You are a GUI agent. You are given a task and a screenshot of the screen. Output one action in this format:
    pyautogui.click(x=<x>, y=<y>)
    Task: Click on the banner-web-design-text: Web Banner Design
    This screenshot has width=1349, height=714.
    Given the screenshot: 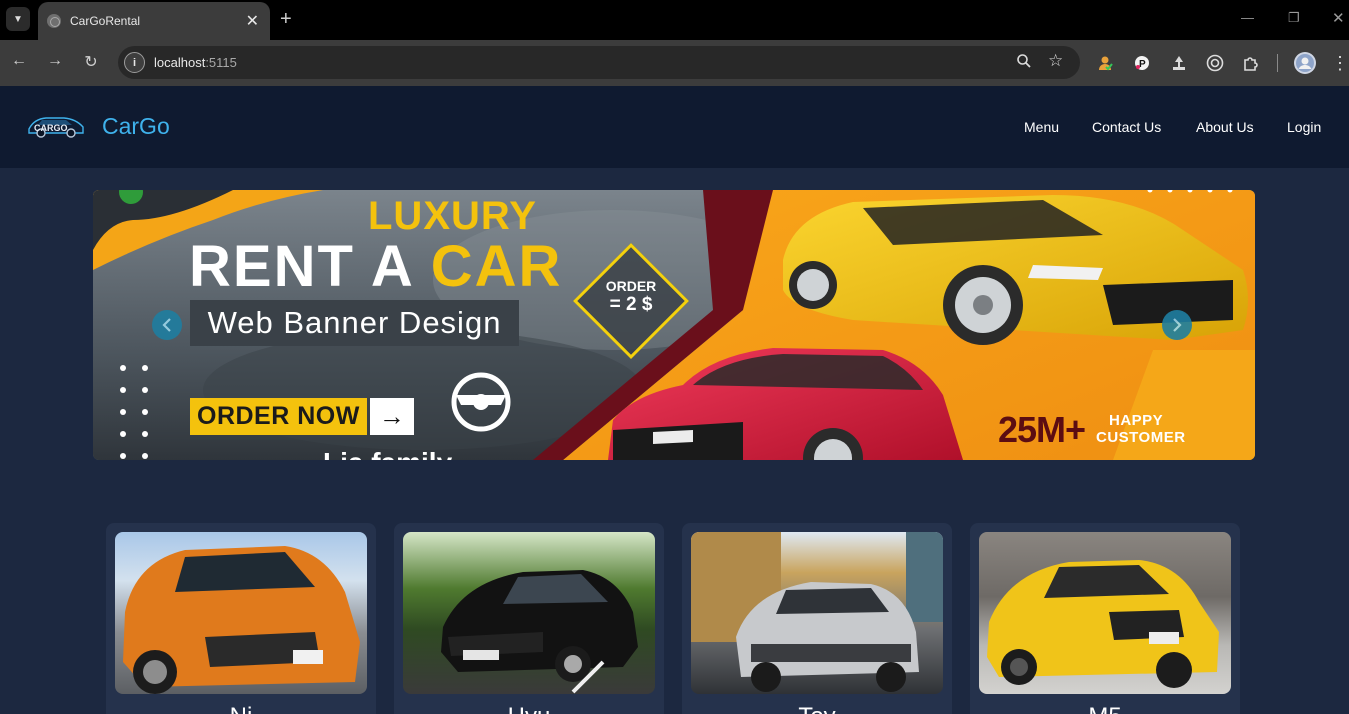 What is the action you would take?
    pyautogui.click(x=354, y=323)
    